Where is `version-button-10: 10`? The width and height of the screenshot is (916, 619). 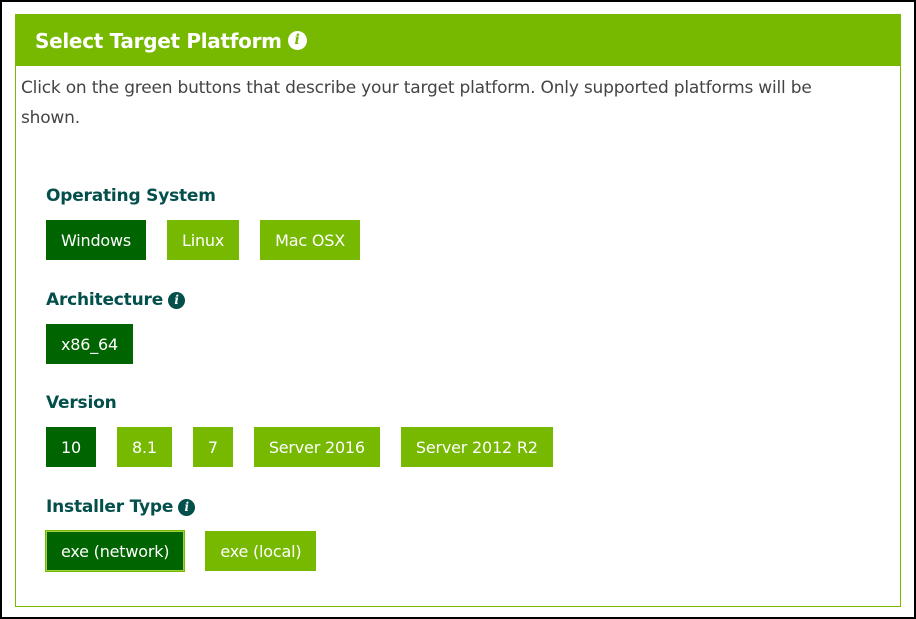 version-button-10: 10 is located at coordinates (71, 447).